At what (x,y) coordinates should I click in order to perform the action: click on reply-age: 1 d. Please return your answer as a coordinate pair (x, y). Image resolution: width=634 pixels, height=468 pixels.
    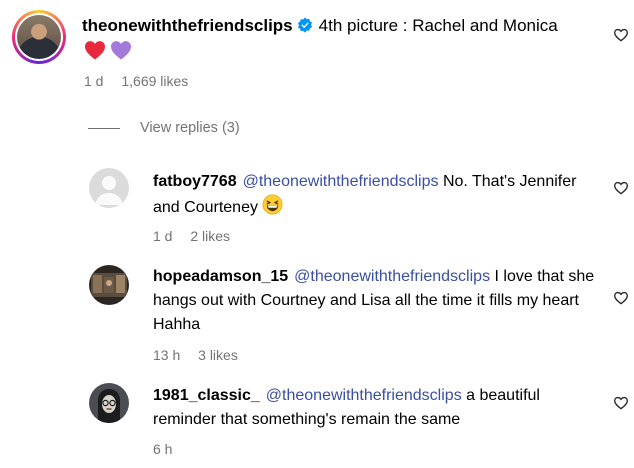
    Looking at the image, I should click on (162, 236).